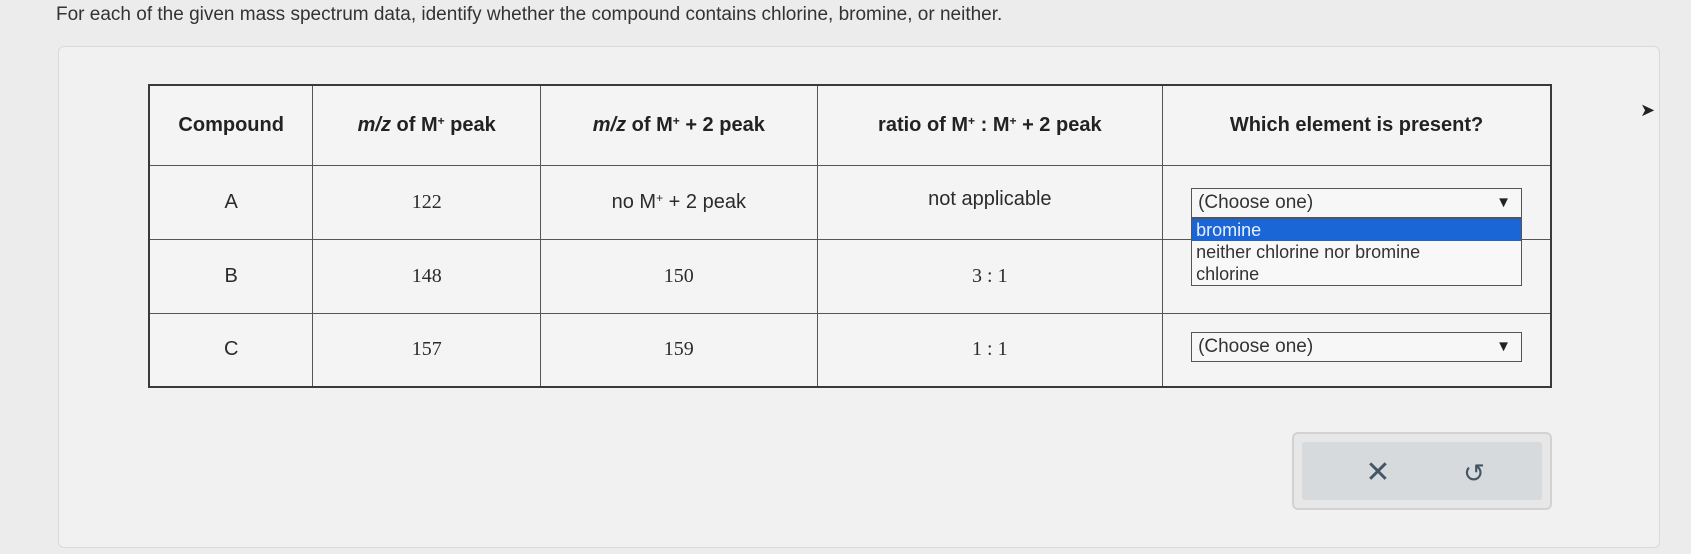  What do you see at coordinates (990, 276) in the screenshot?
I see `cell-ratio: 3 : 1` at bounding box center [990, 276].